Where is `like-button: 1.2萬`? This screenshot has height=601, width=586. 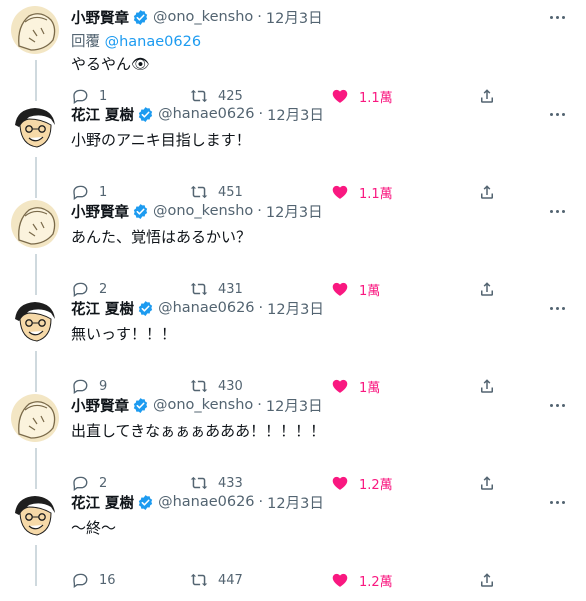 like-button: 1.2萬 is located at coordinates (362, 580).